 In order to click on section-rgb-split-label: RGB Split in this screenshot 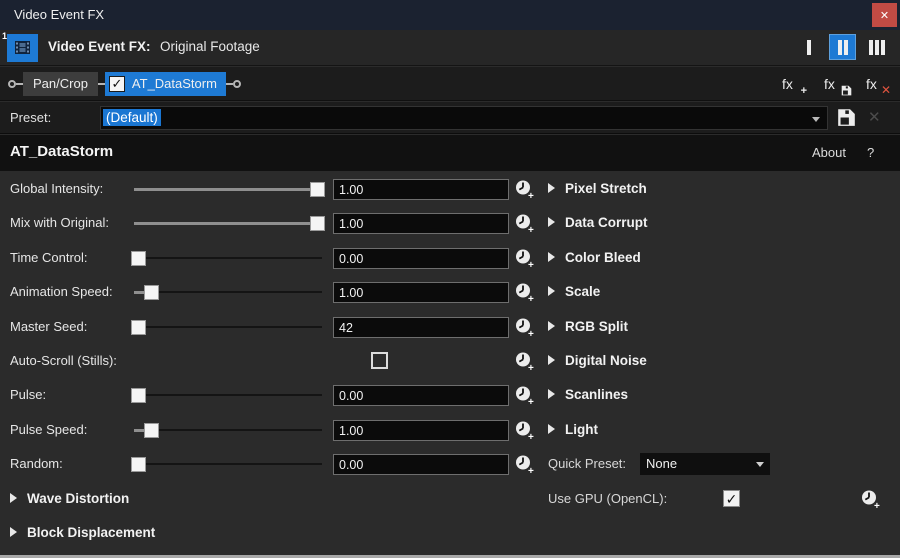, I will do `click(596, 326)`.